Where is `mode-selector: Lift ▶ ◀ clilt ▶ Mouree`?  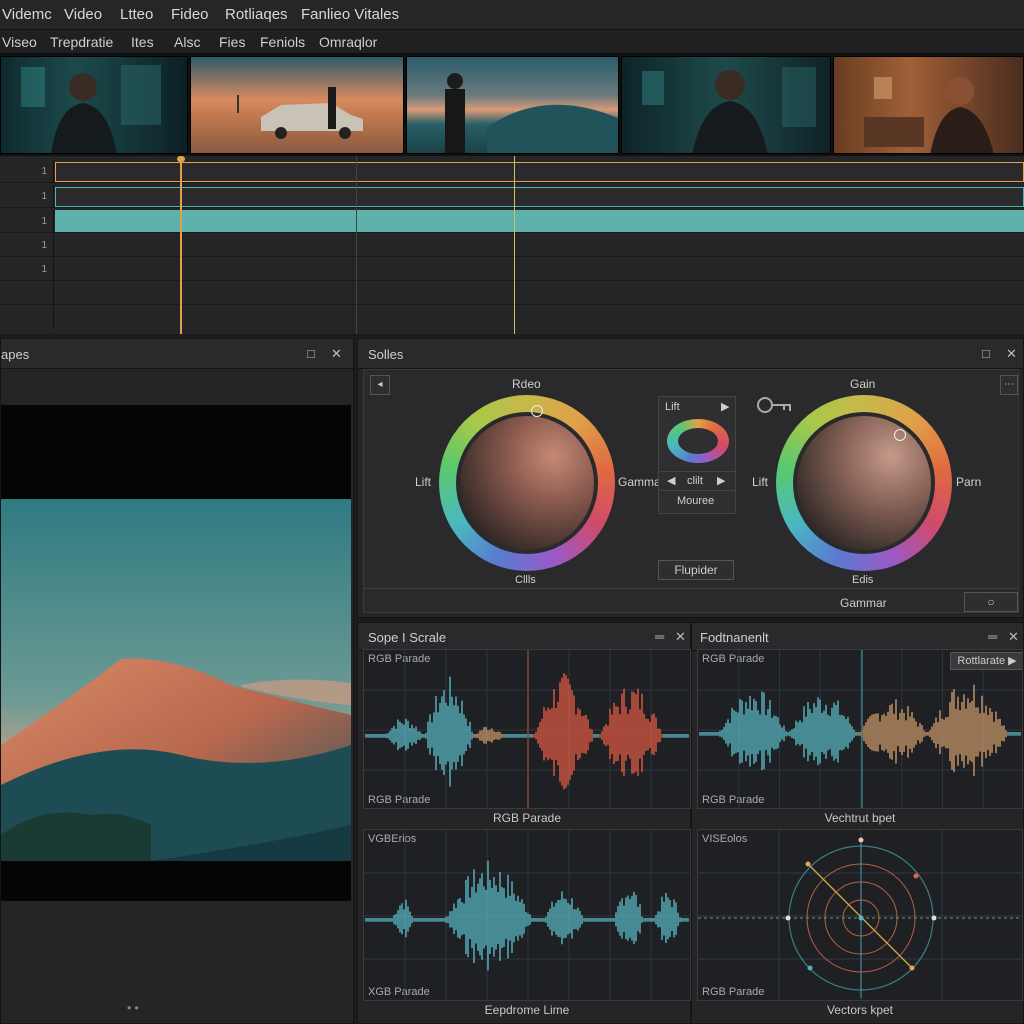
mode-selector: Lift ▶ ◀ clilt ▶ Mouree is located at coordinates (697, 455).